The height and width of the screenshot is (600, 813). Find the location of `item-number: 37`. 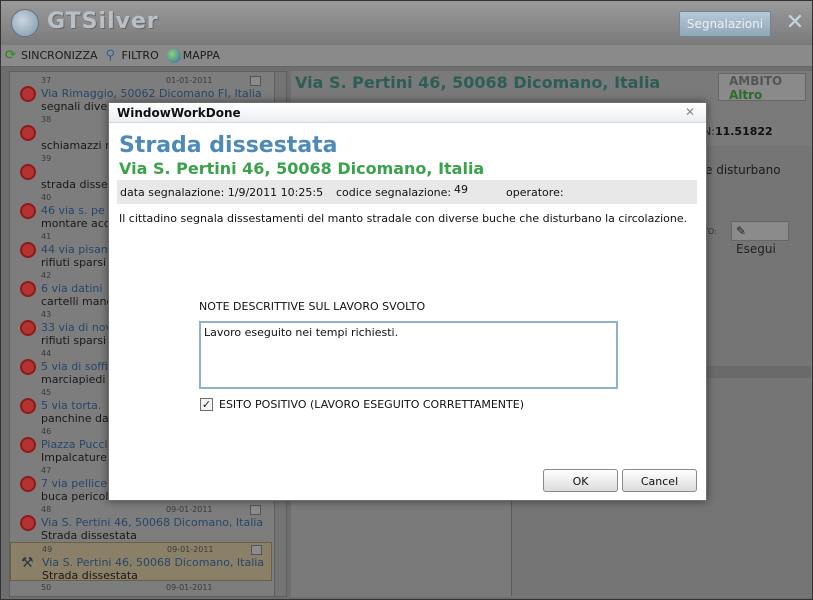

item-number: 37 is located at coordinates (46, 80).